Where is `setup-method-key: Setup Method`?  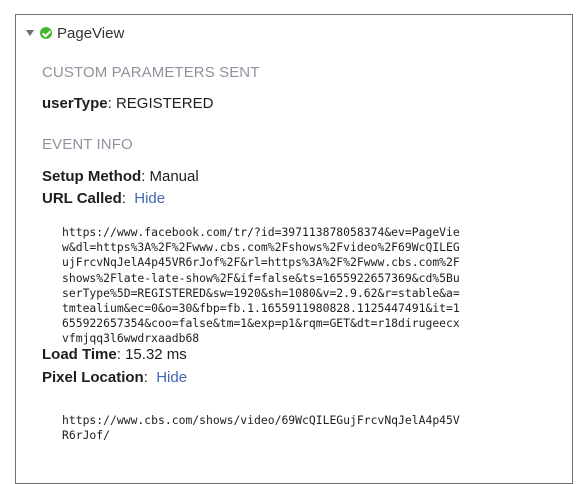
setup-method-key: Setup Method is located at coordinates (92, 176).